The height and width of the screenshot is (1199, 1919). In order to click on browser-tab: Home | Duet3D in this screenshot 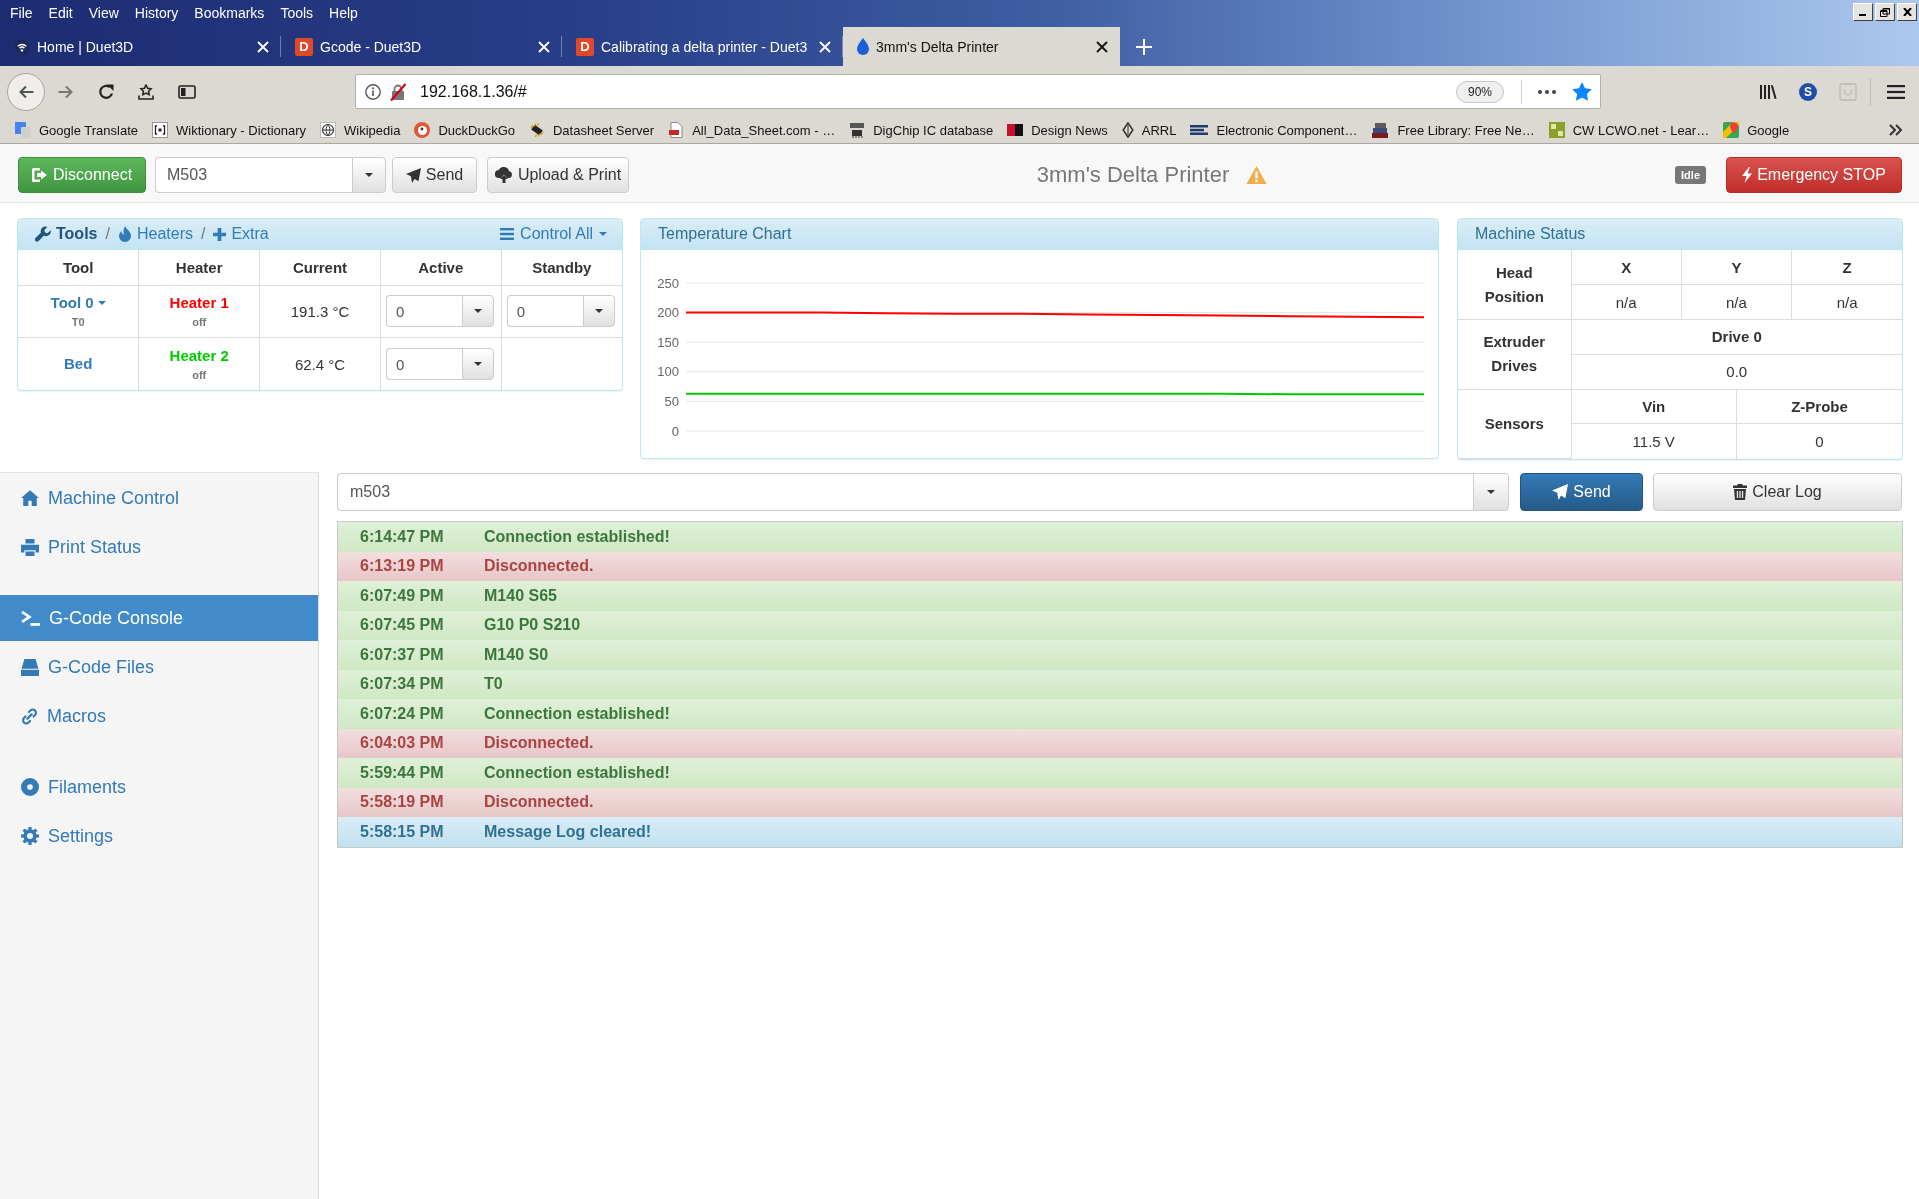, I will do `click(140, 46)`.